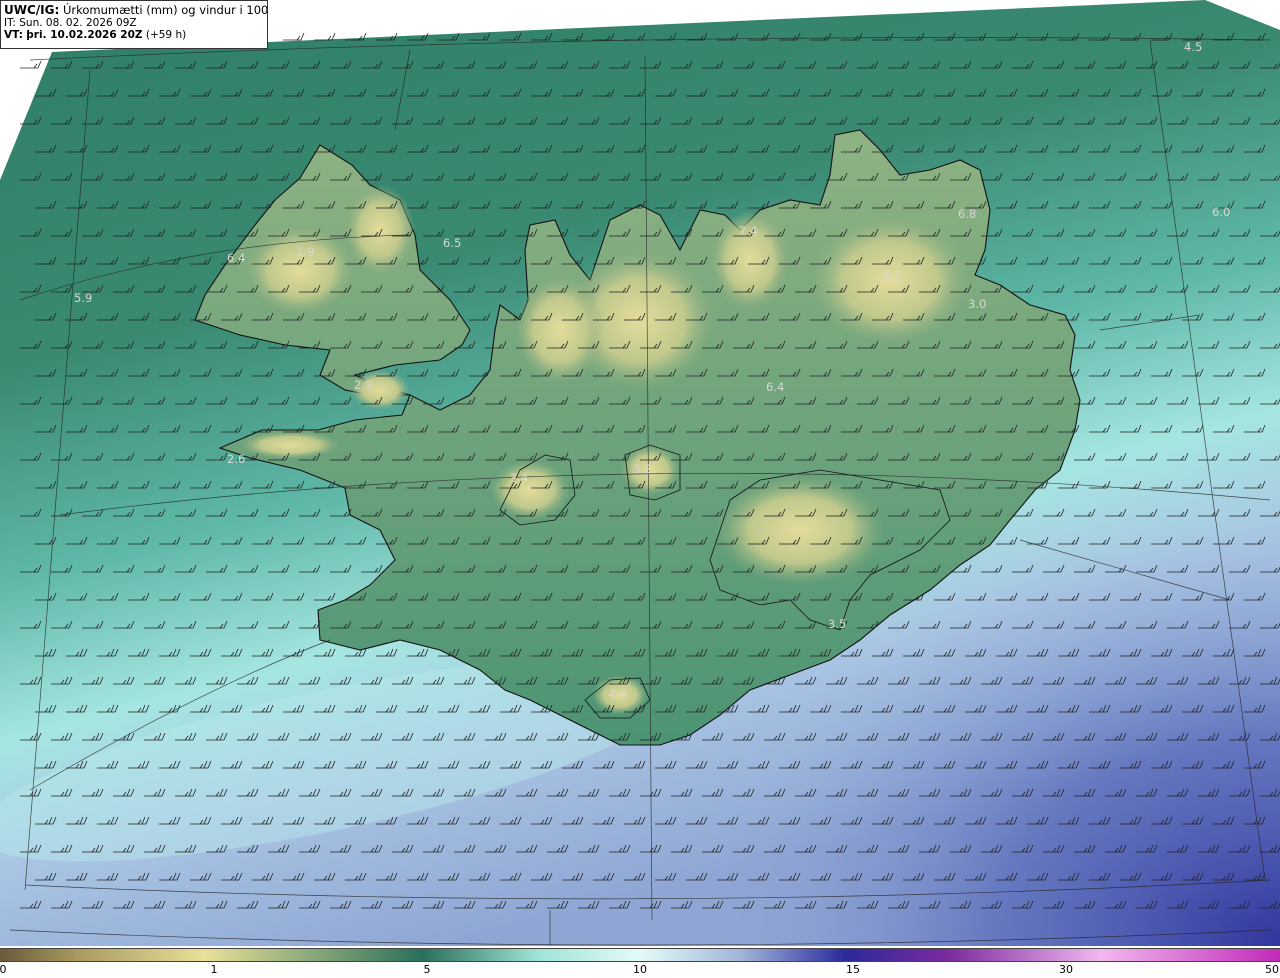  What do you see at coordinates (165, 10) in the screenshot?
I see `map-title: Úrkomumætti (mm) og vindur i 100m hæð` at bounding box center [165, 10].